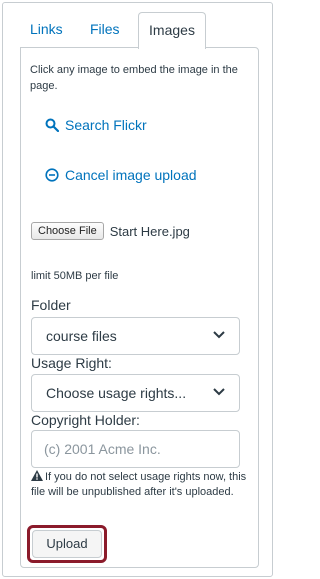  What do you see at coordinates (75, 276) in the screenshot?
I see `file-size-limit: limit 50MB per file` at bounding box center [75, 276].